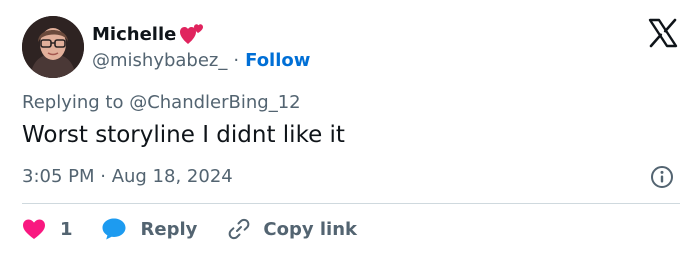  I want to click on copy-link-label: Copy link, so click(310, 229).